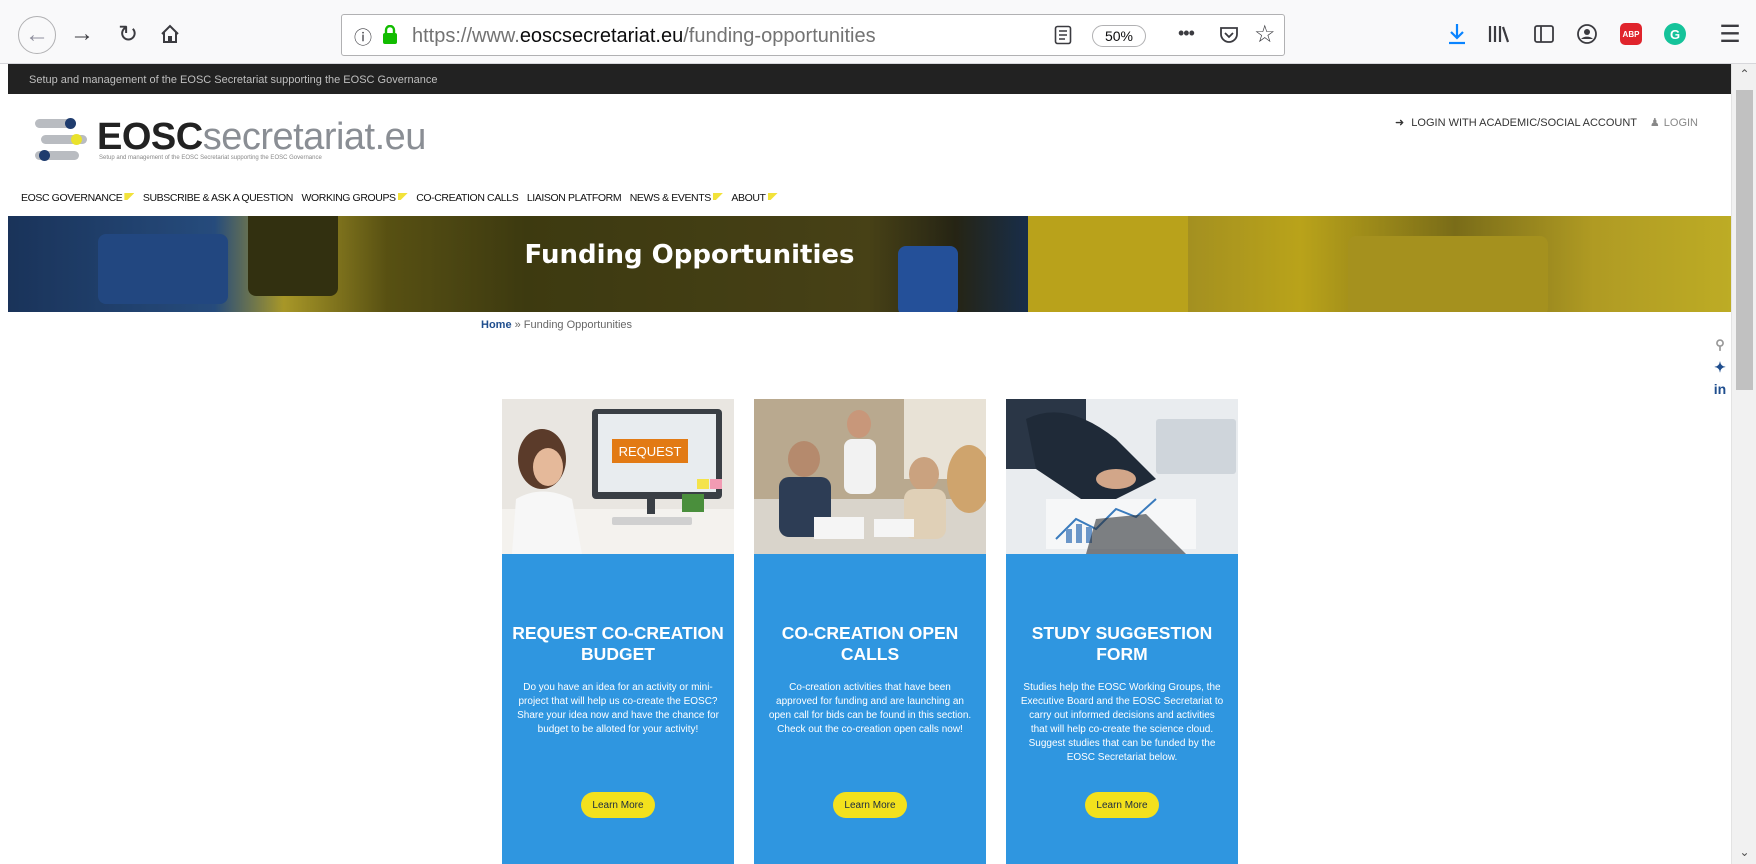 Image resolution: width=1756 pixels, height=864 pixels. Describe the element at coordinates (390, 34) in the screenshot. I see `lock-icon` at that location.